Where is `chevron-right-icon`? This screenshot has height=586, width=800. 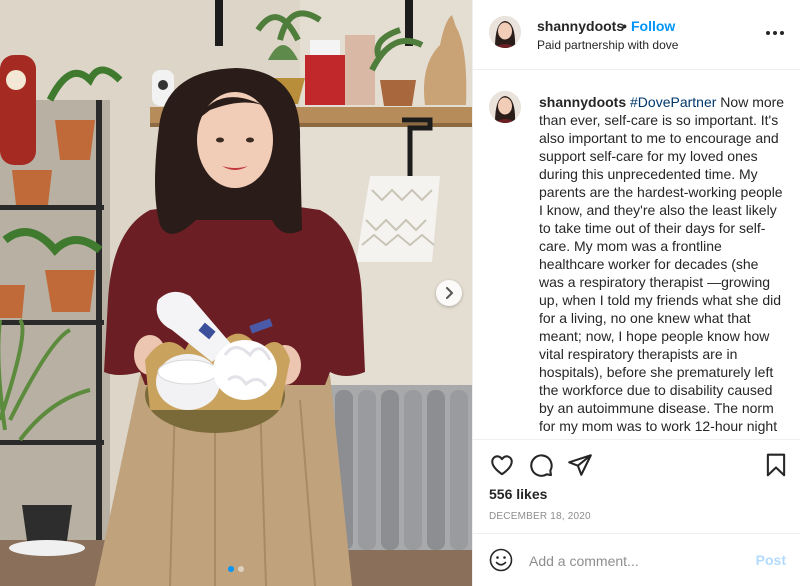 chevron-right-icon is located at coordinates (449, 293).